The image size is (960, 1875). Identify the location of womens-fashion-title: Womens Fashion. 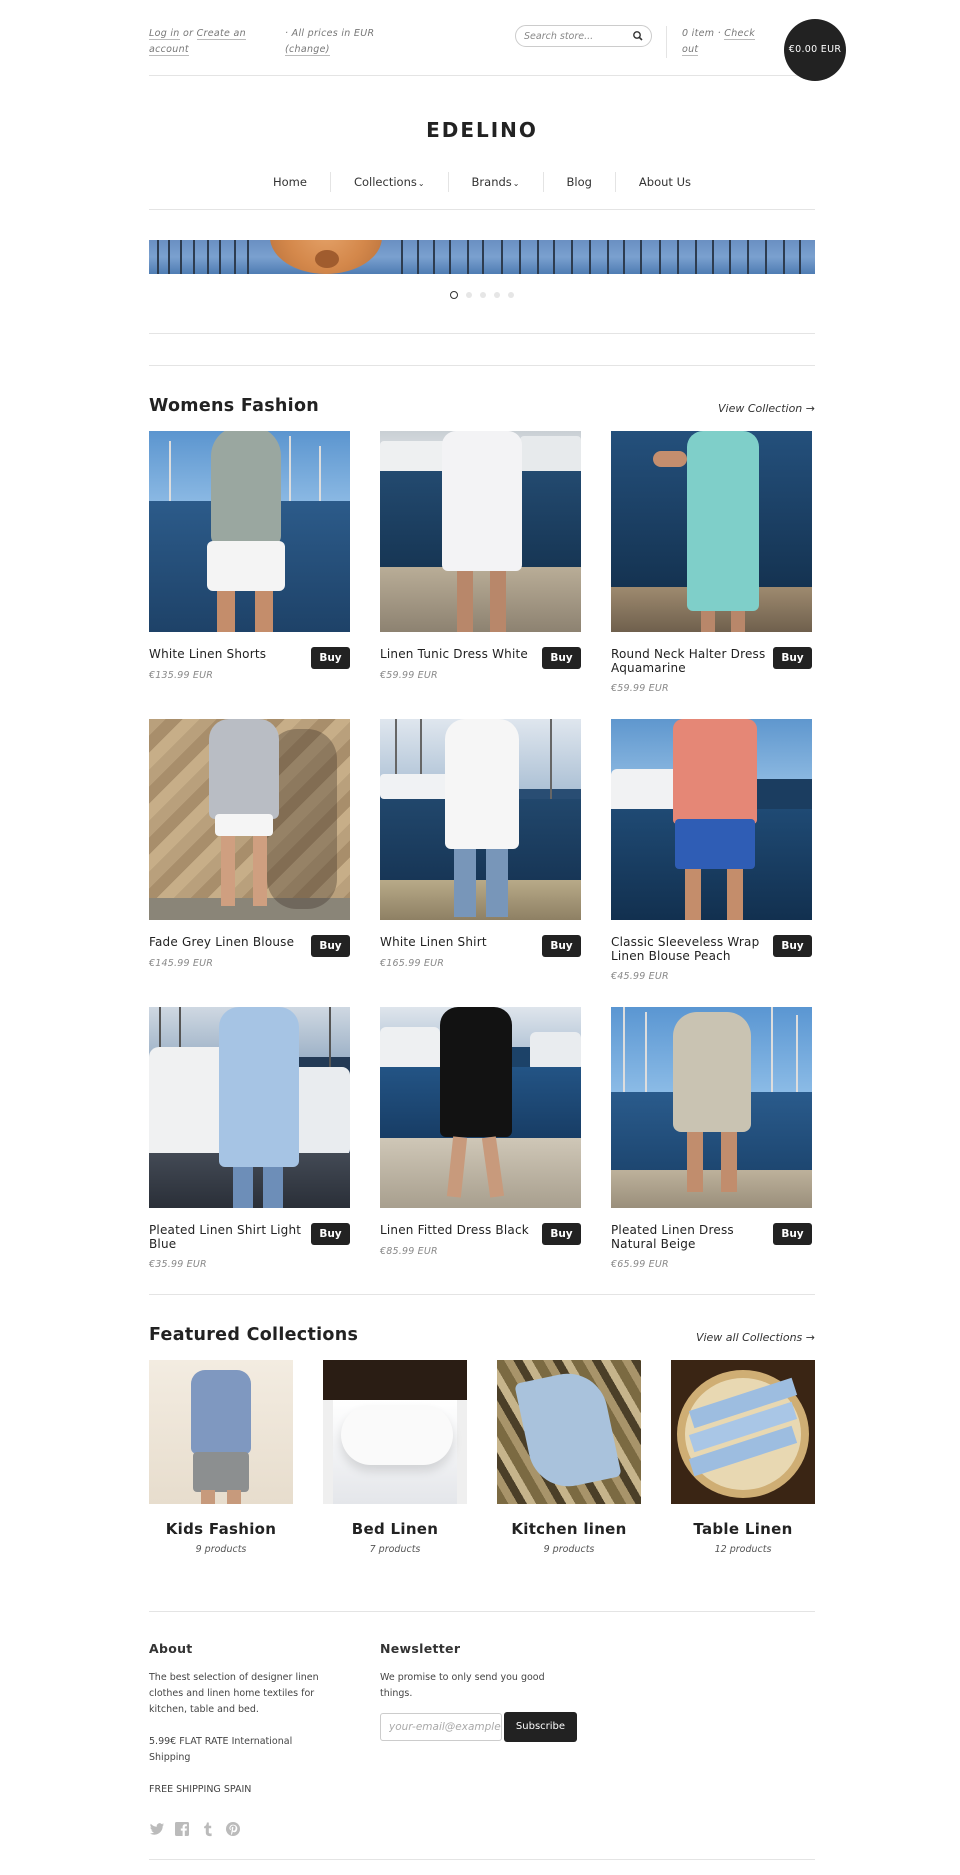
(234, 406).